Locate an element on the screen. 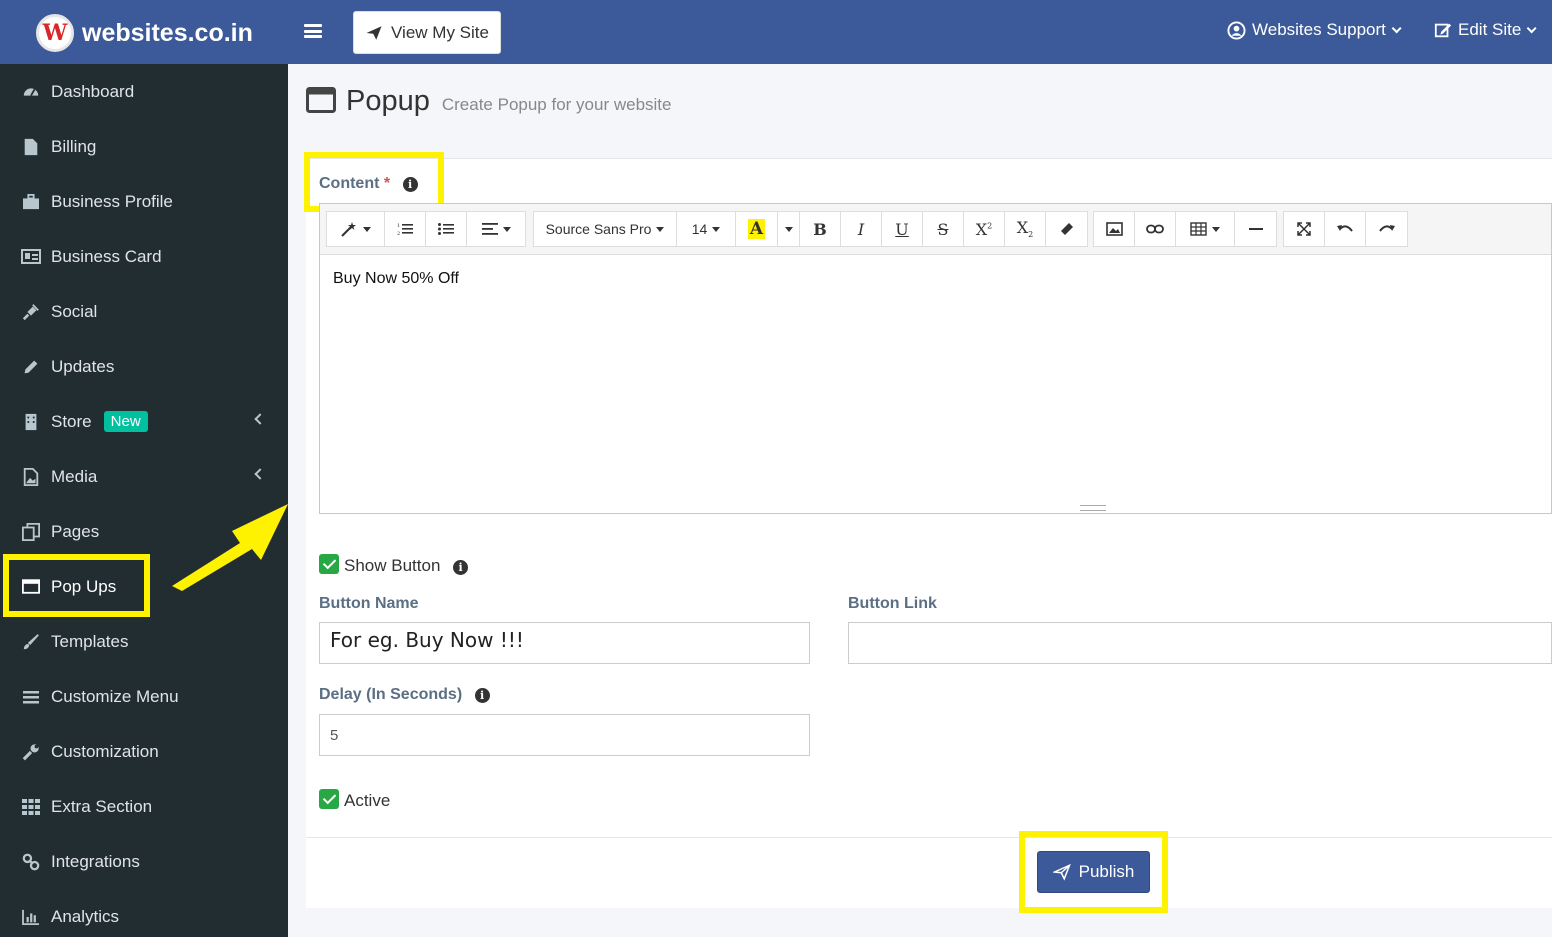 The image size is (1552, 937). underline-icon: U is located at coordinates (902, 229).